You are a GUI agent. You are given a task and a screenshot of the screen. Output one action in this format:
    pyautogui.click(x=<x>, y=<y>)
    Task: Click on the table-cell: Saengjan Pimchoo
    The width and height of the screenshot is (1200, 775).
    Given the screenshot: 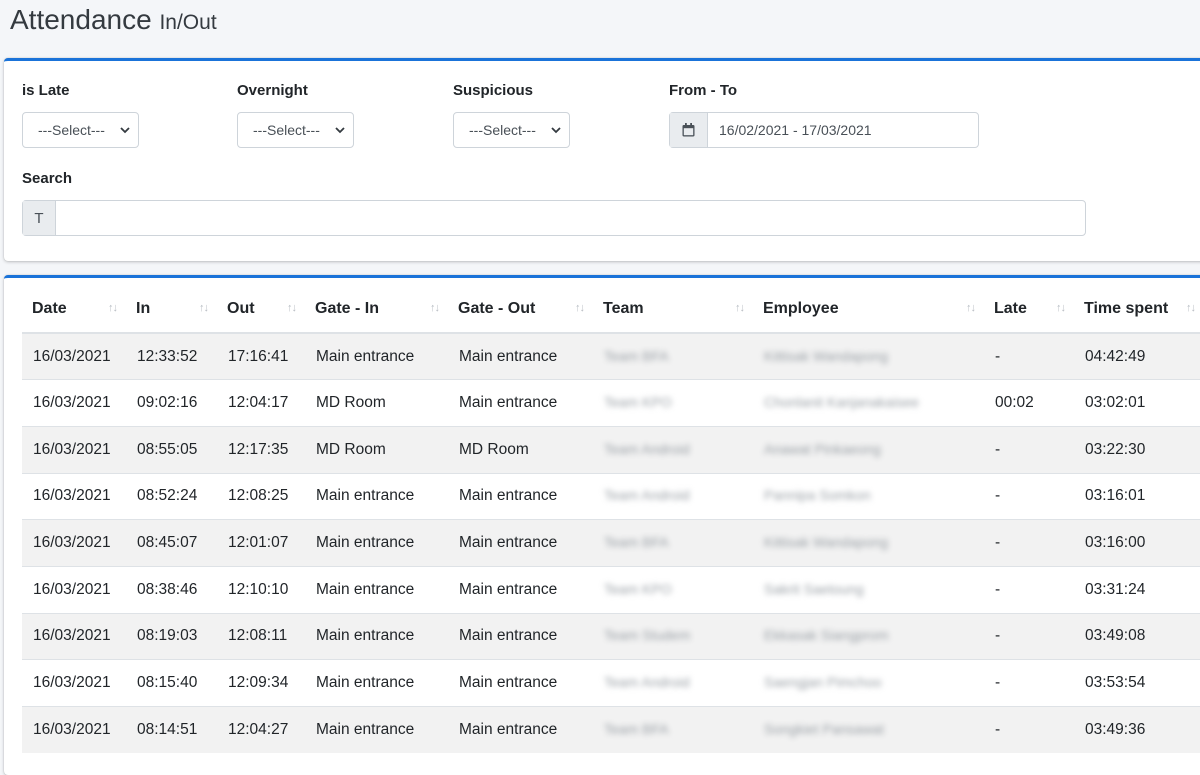 What is the action you would take?
    pyautogui.click(x=868, y=683)
    